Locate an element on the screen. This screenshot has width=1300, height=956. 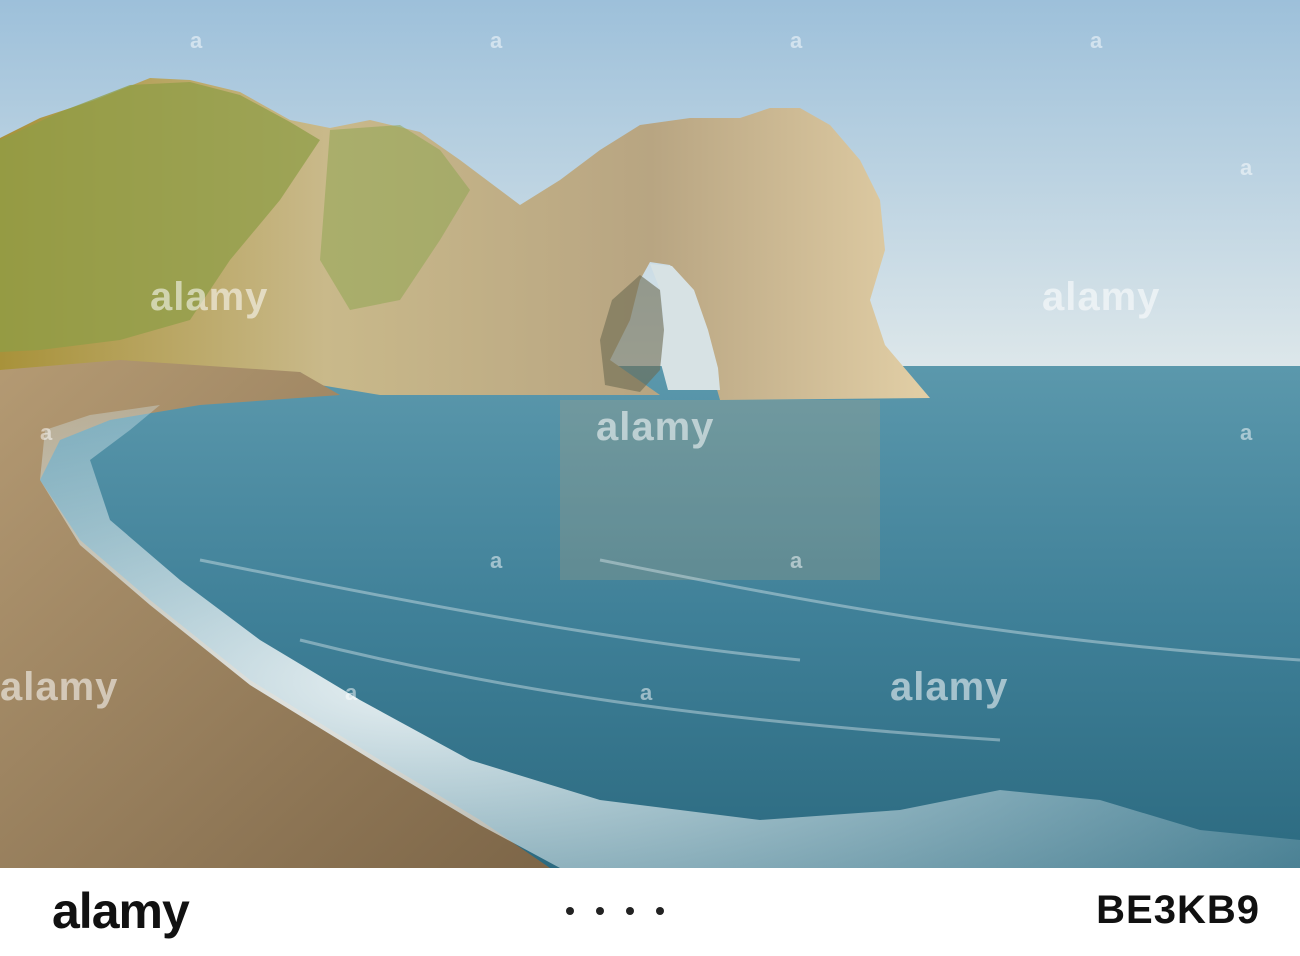
footer-logo: alamy is located at coordinates (121, 911).